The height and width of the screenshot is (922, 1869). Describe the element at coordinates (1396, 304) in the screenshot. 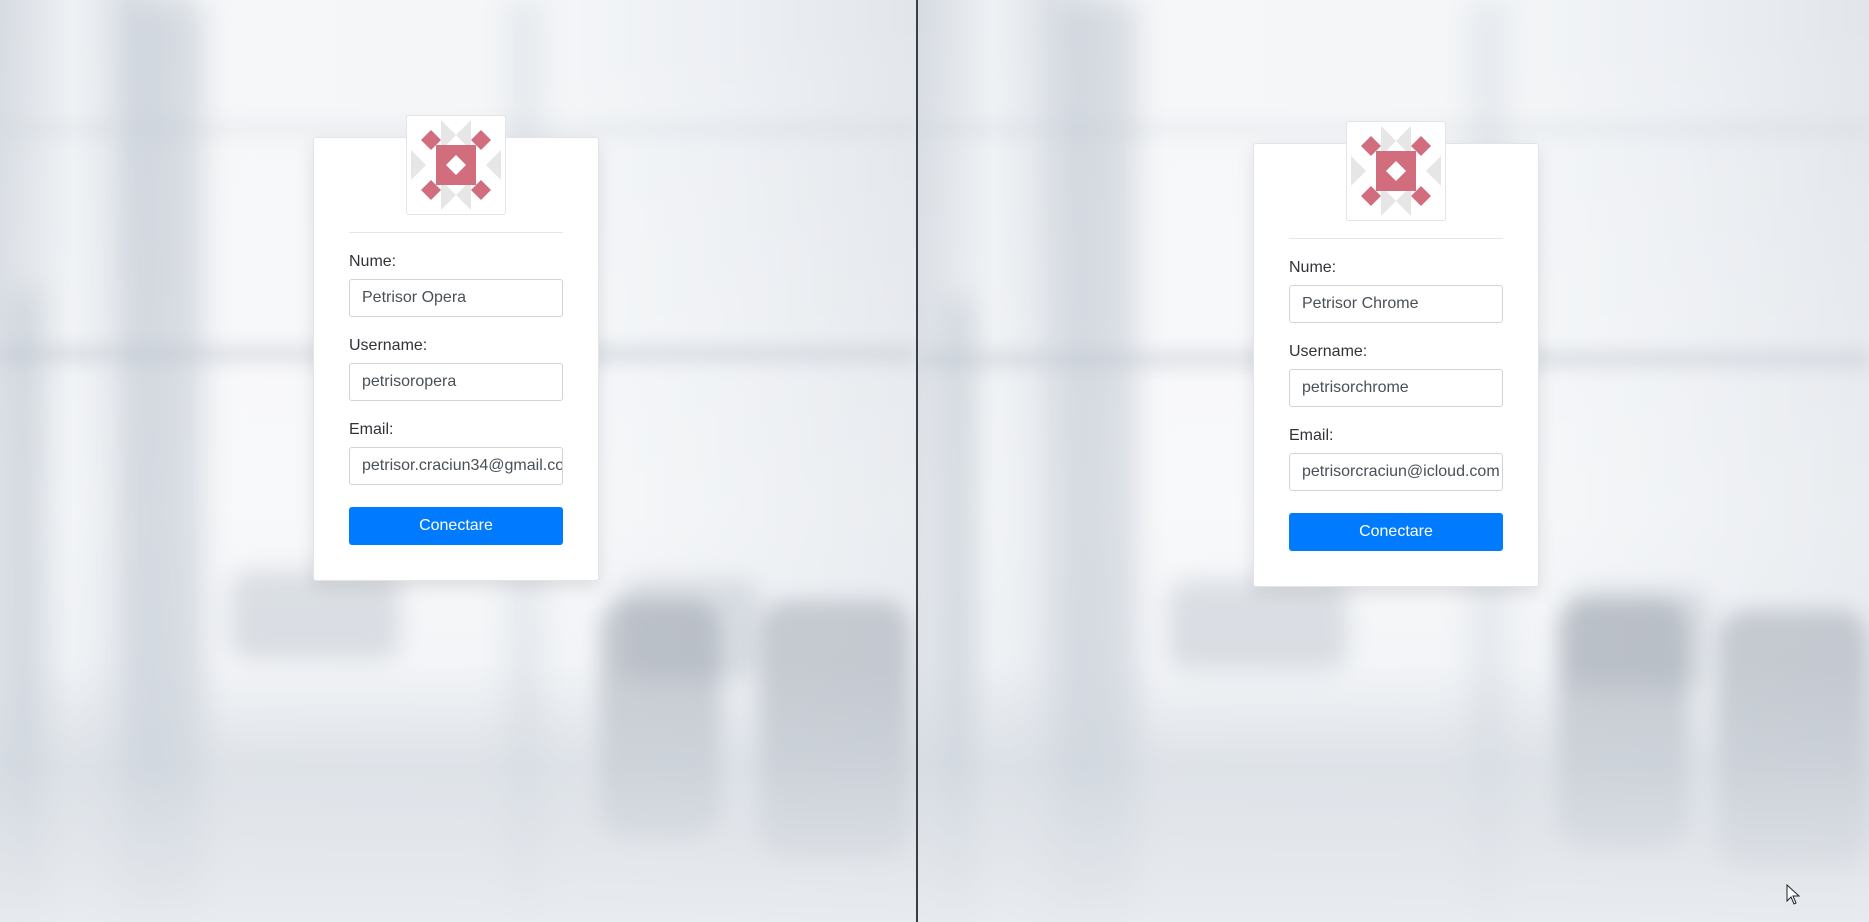

I see `name-input: Petrisor Chrome` at that location.